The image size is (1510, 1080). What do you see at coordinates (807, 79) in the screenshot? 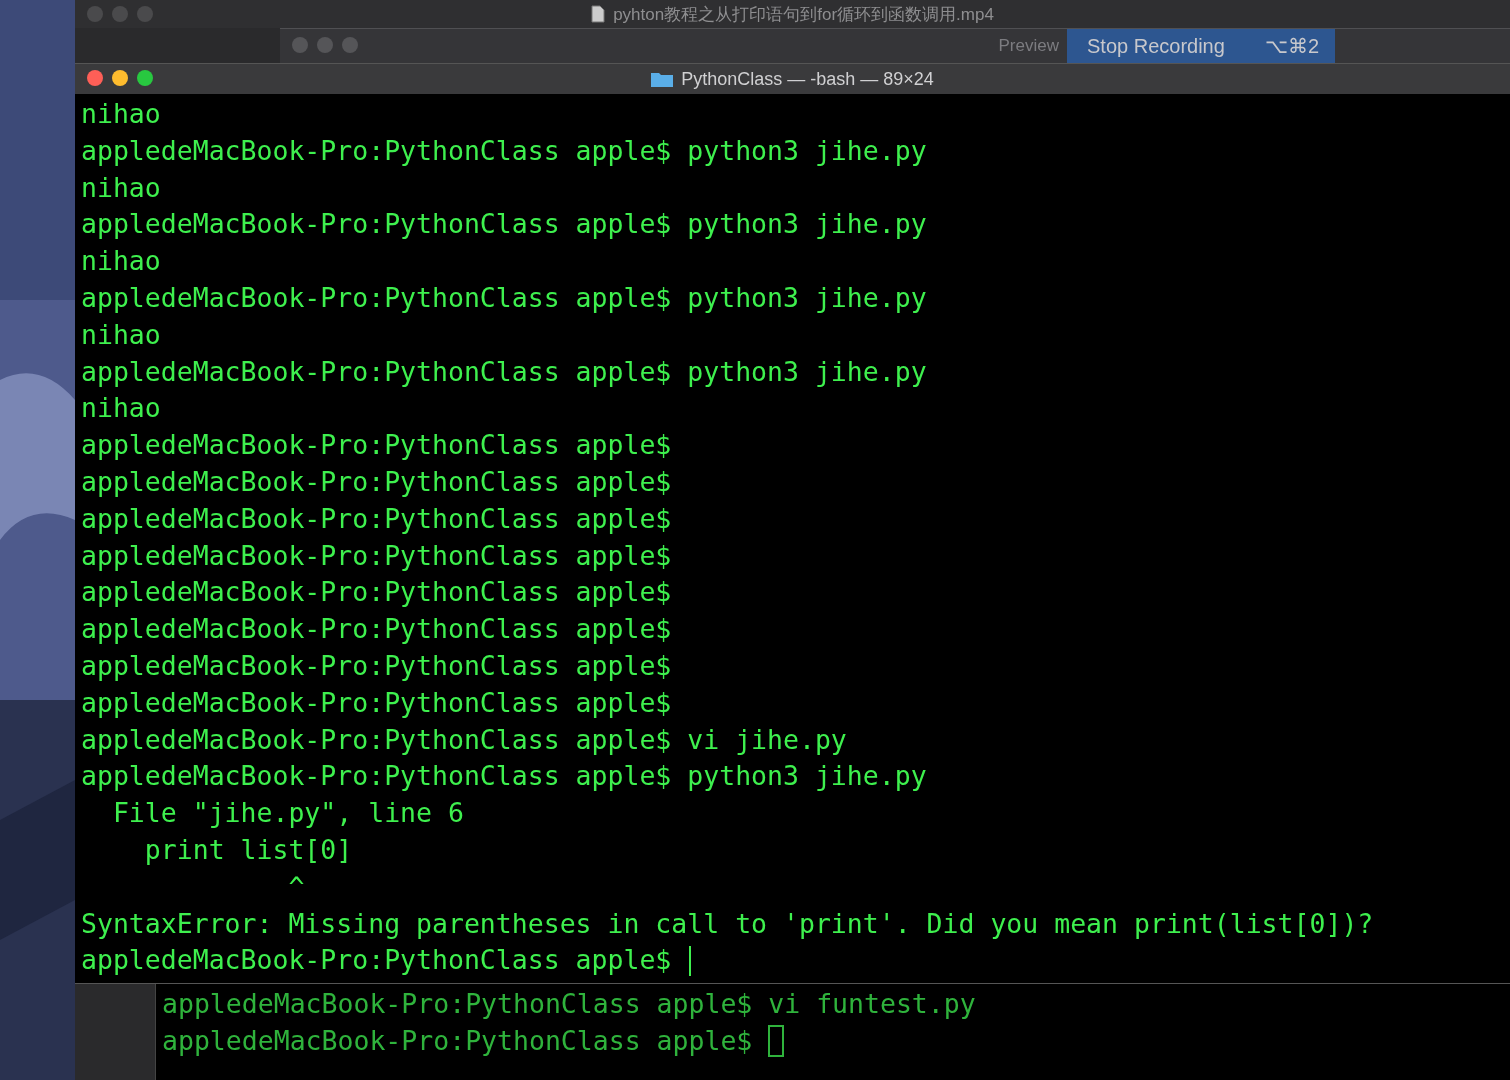
I see `window-title: PythonClass — -bash — 89×24` at bounding box center [807, 79].